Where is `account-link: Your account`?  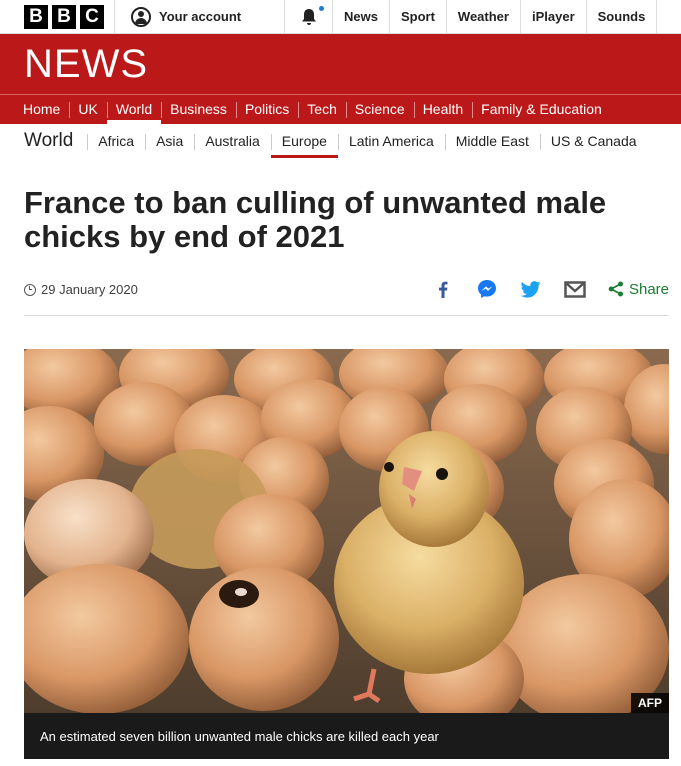
account-link: Your account is located at coordinates (200, 16).